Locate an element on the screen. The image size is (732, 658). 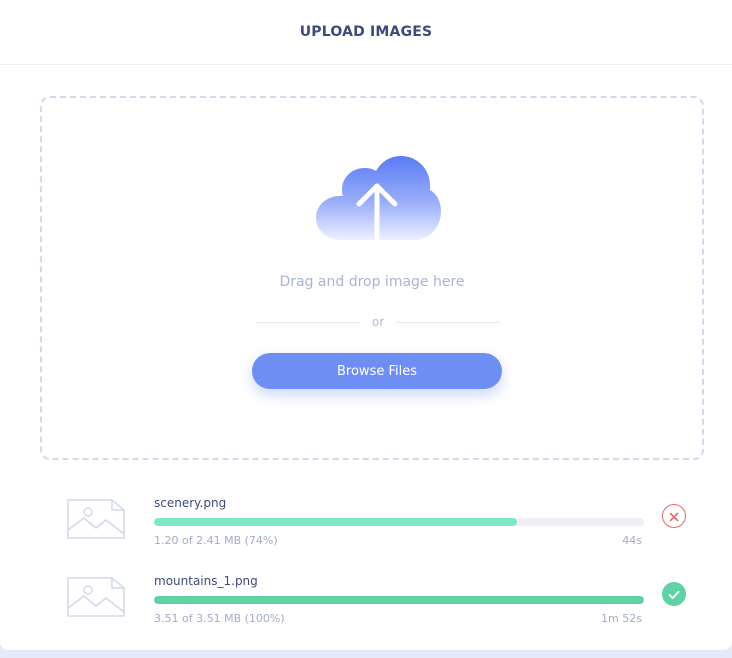
browse-files-button: Browse Files is located at coordinates (377, 371).